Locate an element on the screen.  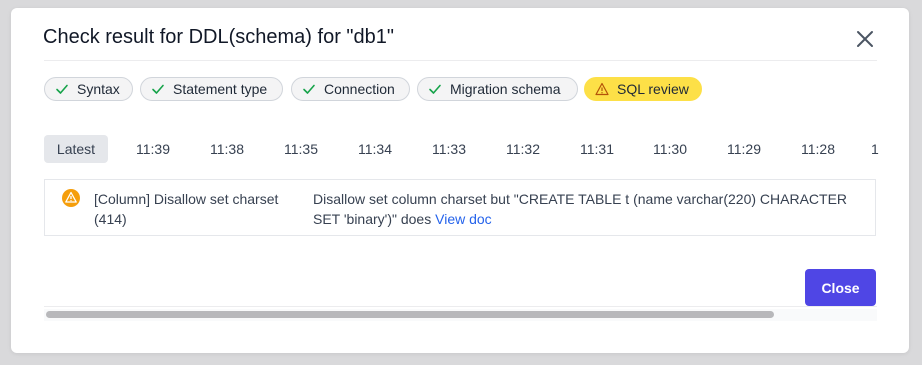
chip-sql-review: SQL review is located at coordinates (643, 89).